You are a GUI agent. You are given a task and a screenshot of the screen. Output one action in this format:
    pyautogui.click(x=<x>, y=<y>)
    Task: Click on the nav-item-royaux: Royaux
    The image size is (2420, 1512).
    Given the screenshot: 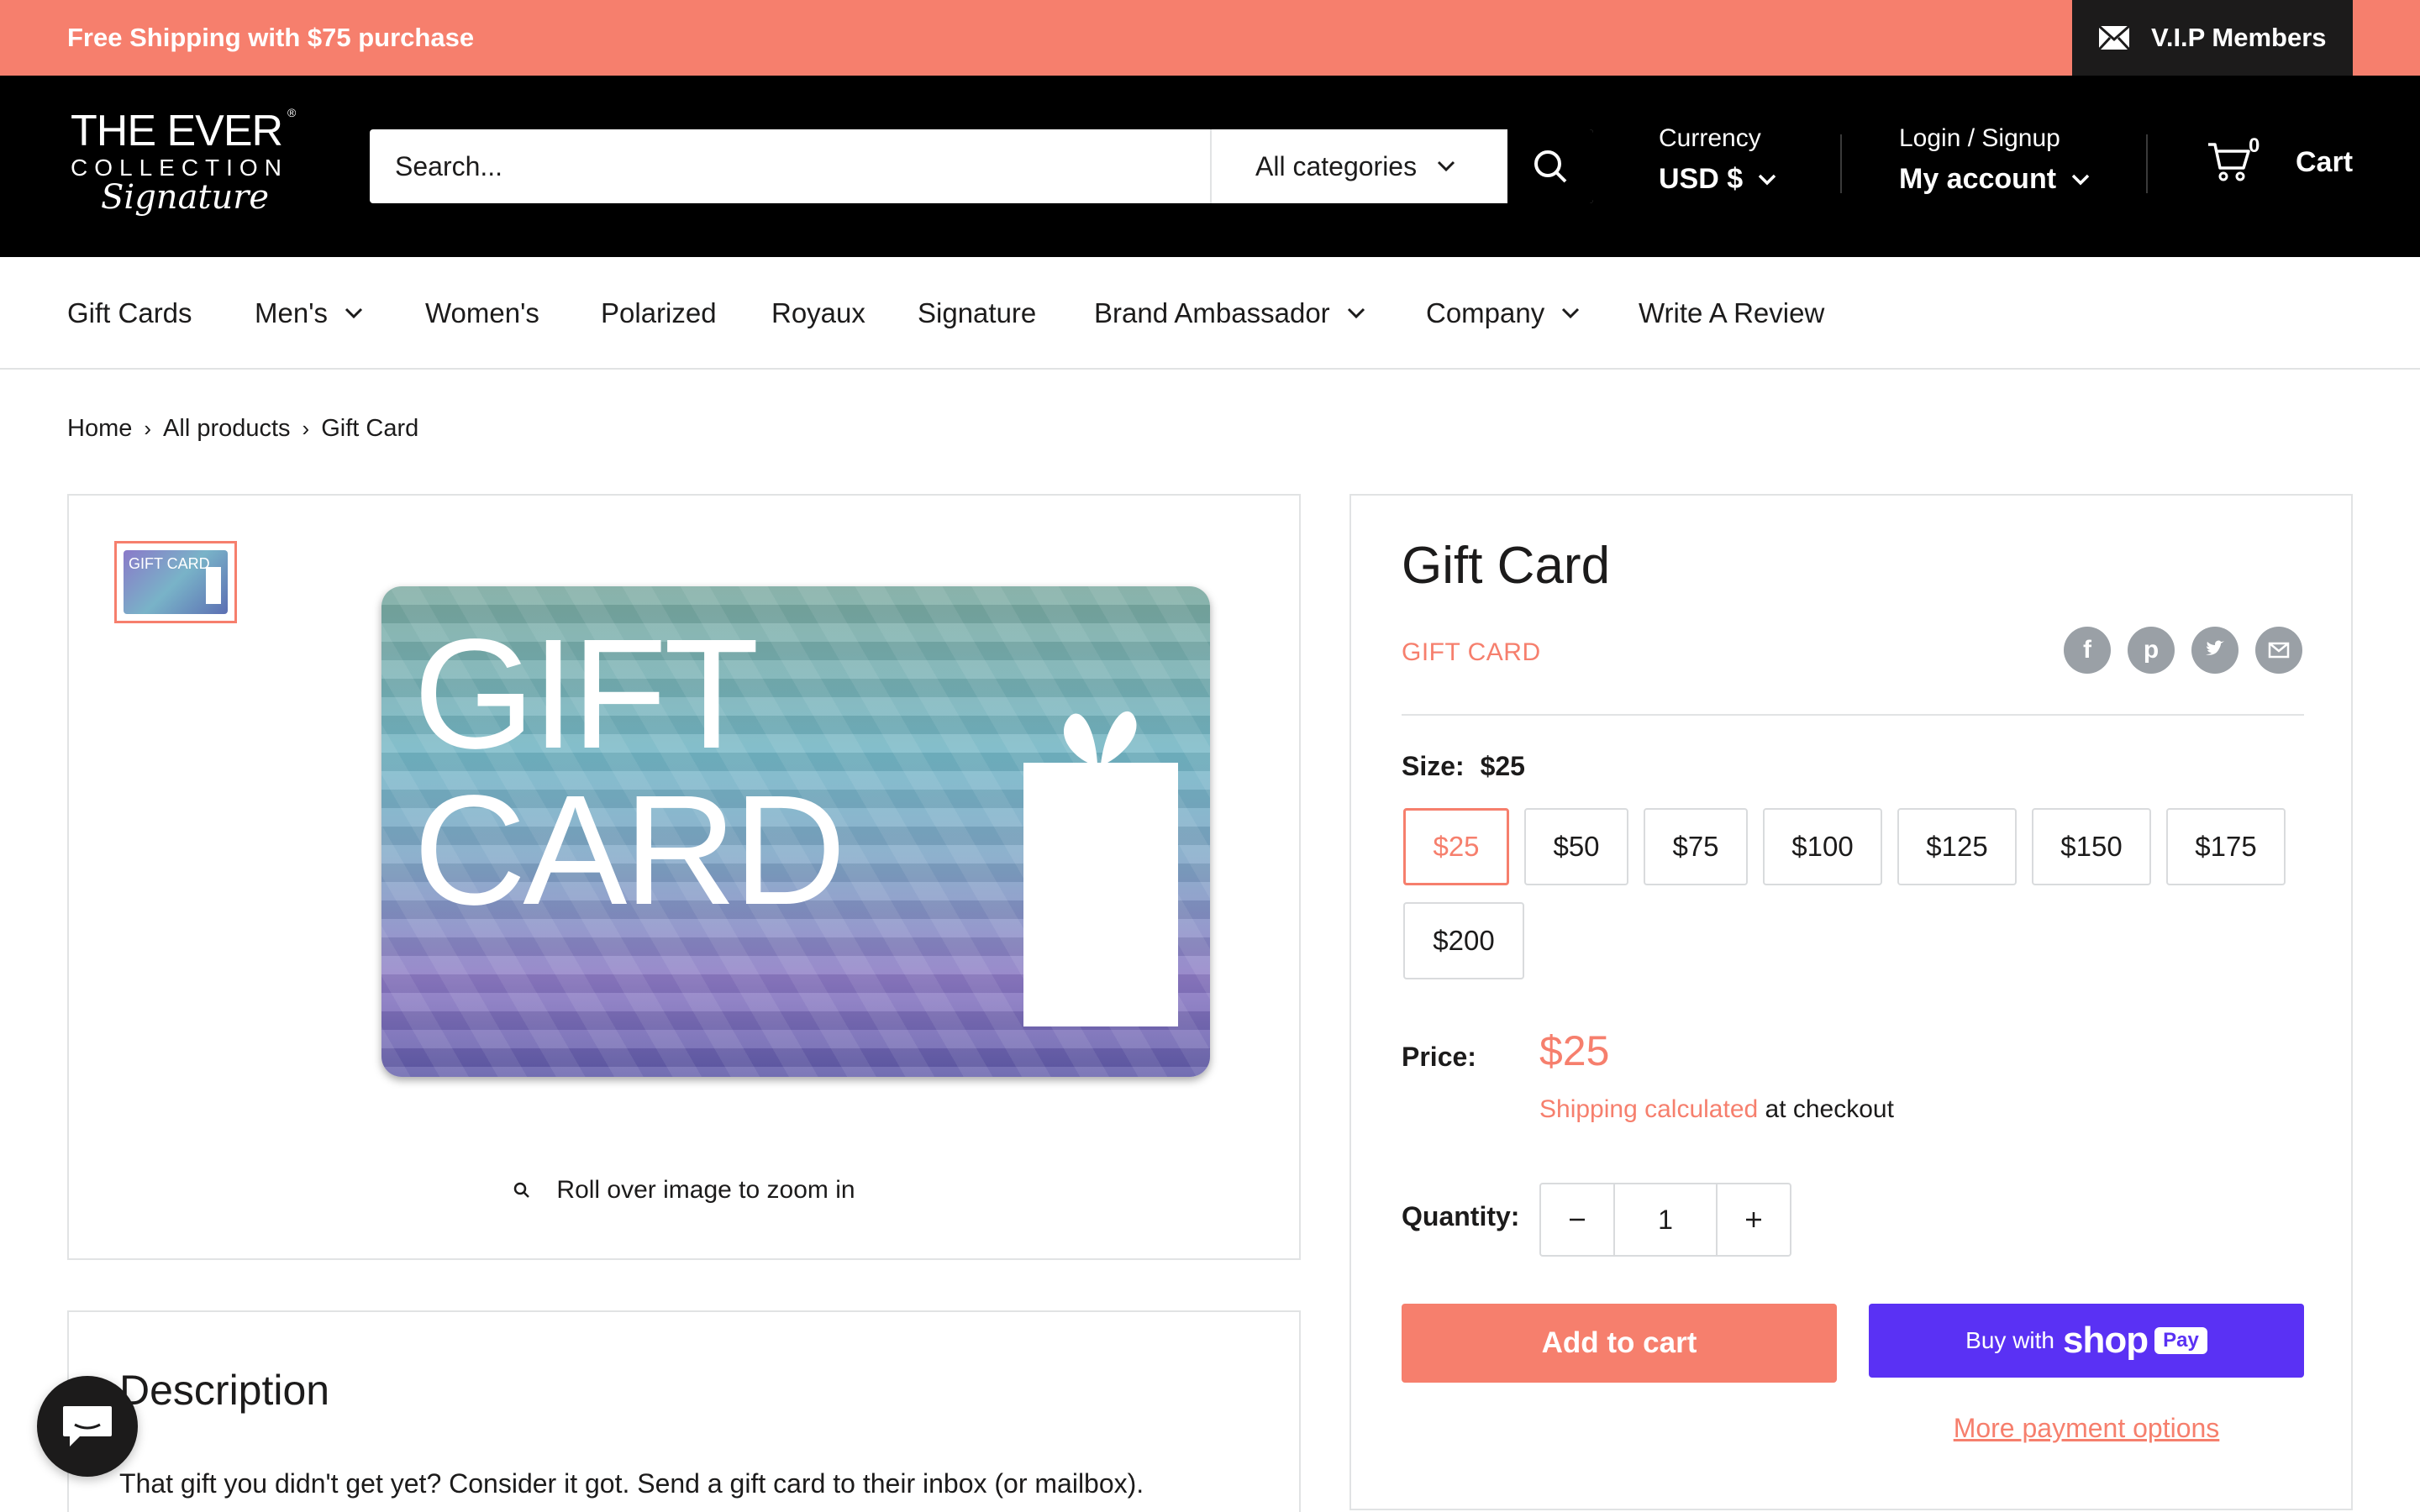 What is the action you would take?
    pyautogui.click(x=818, y=313)
    